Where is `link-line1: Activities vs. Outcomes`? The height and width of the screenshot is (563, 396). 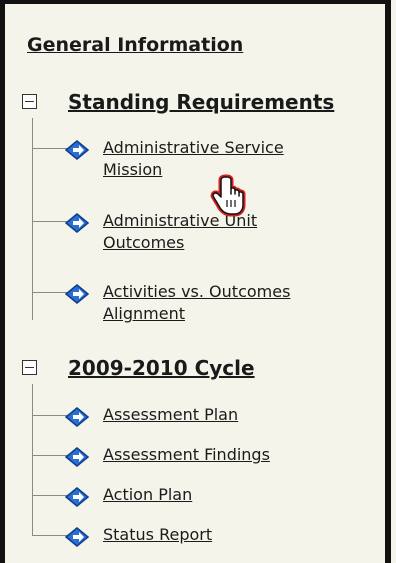
link-line1: Activities vs. Outcomes is located at coordinates (197, 291).